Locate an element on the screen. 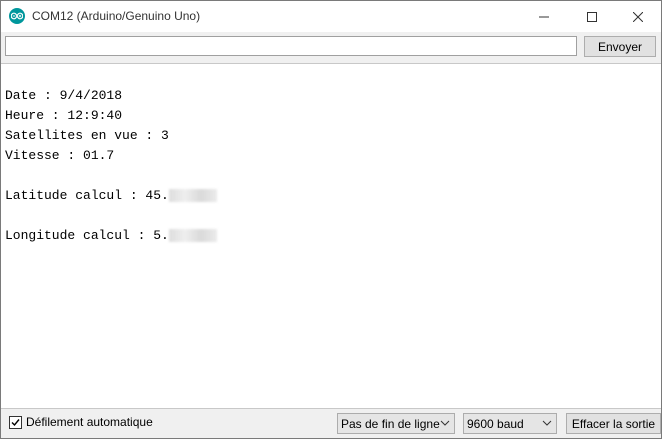  autoscroll-checkbox is located at coordinates (15, 422).